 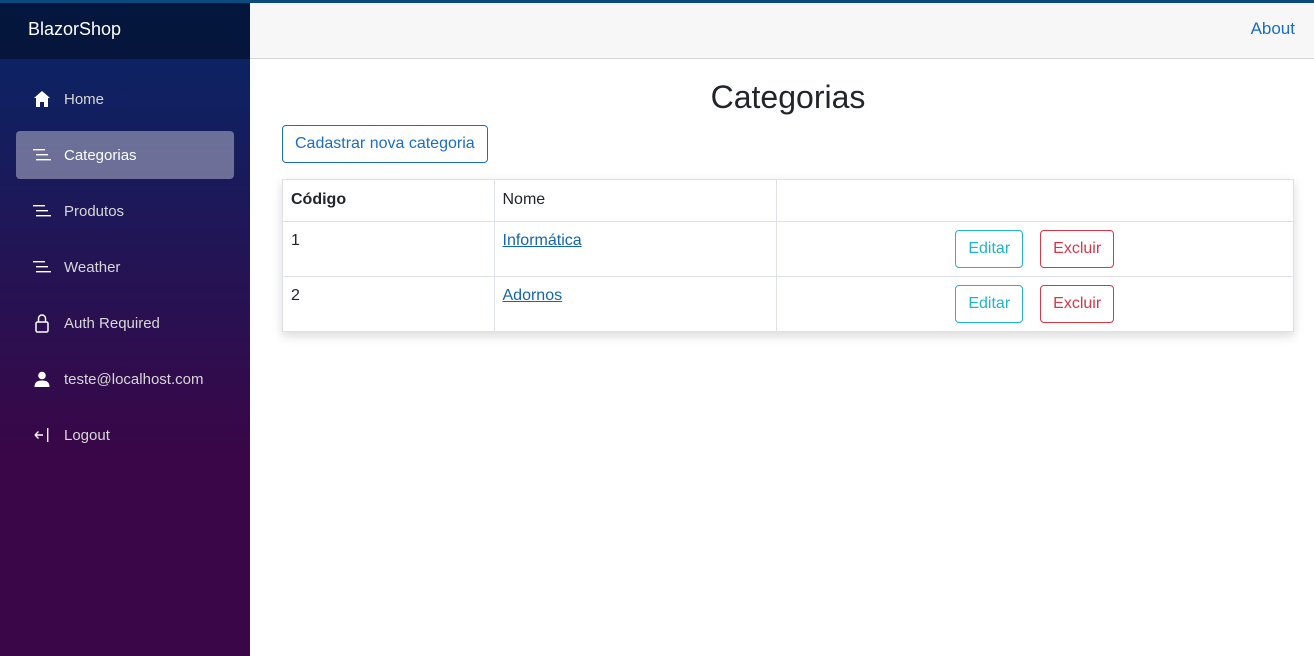 I want to click on table-header-row: Código Nome, so click(x=788, y=201).